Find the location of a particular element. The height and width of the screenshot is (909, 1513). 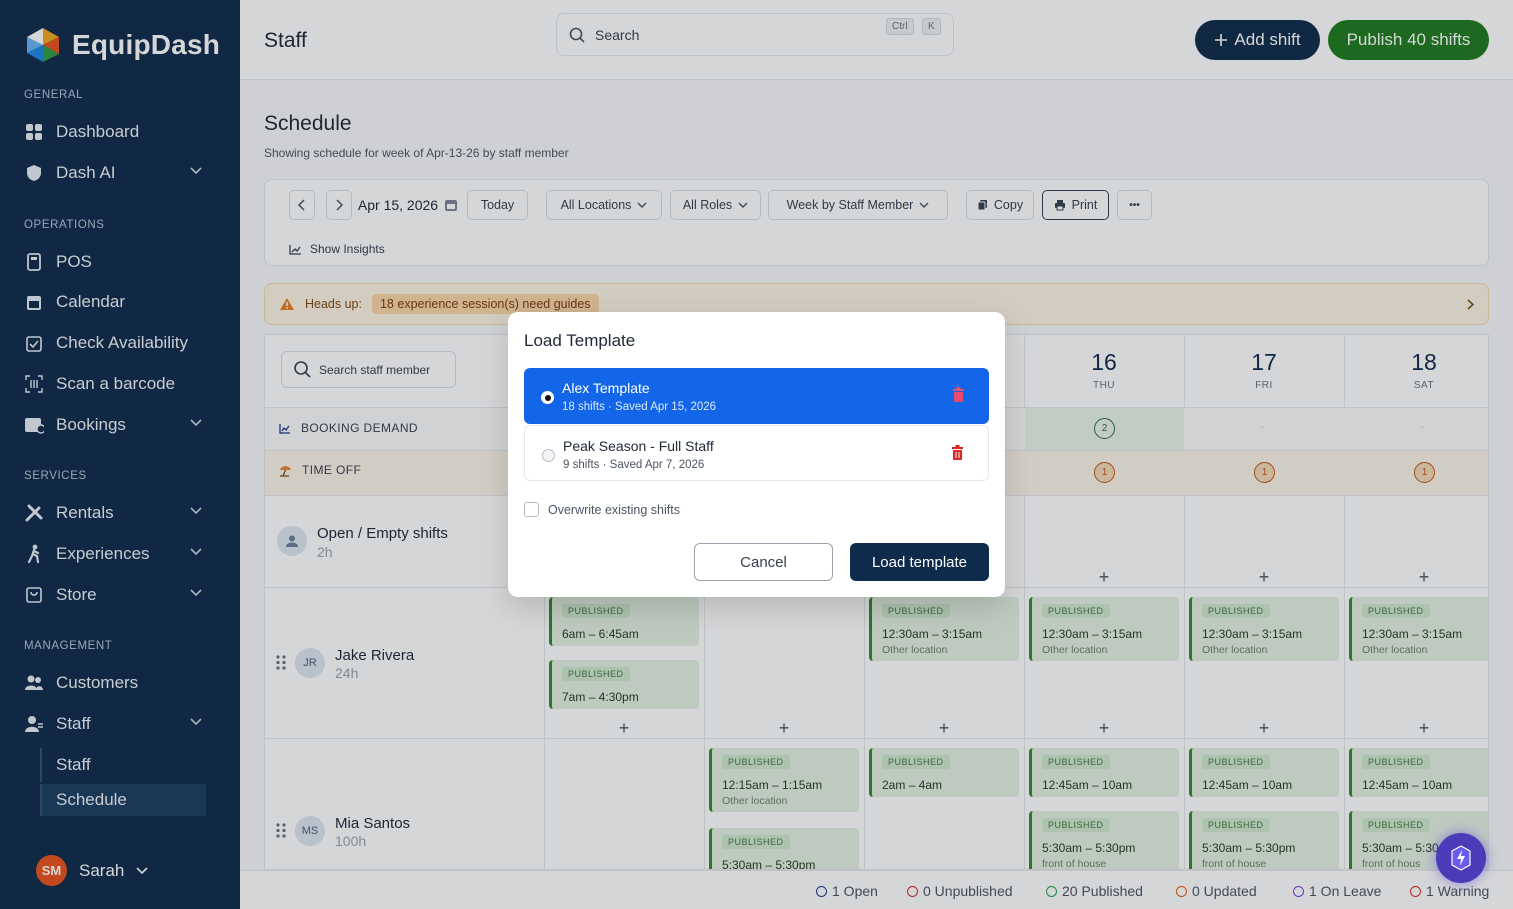

overwrite-checkbox-row: Overwrite existing shifts is located at coordinates (602, 509).